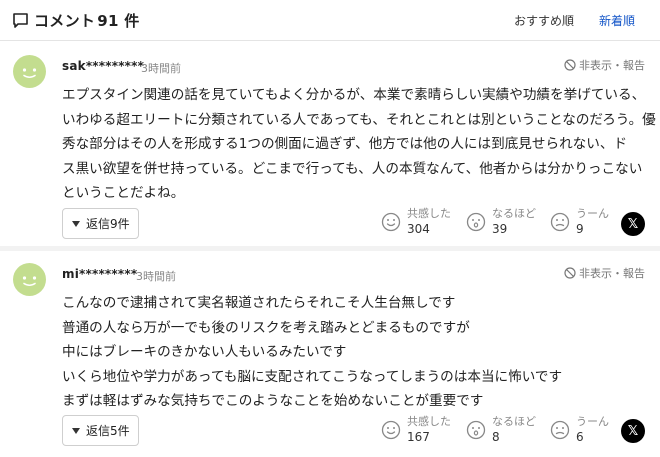 Image resolution: width=660 pixels, height=457 pixels. I want to click on comments-title-group: コメント 91 件, so click(76, 20).